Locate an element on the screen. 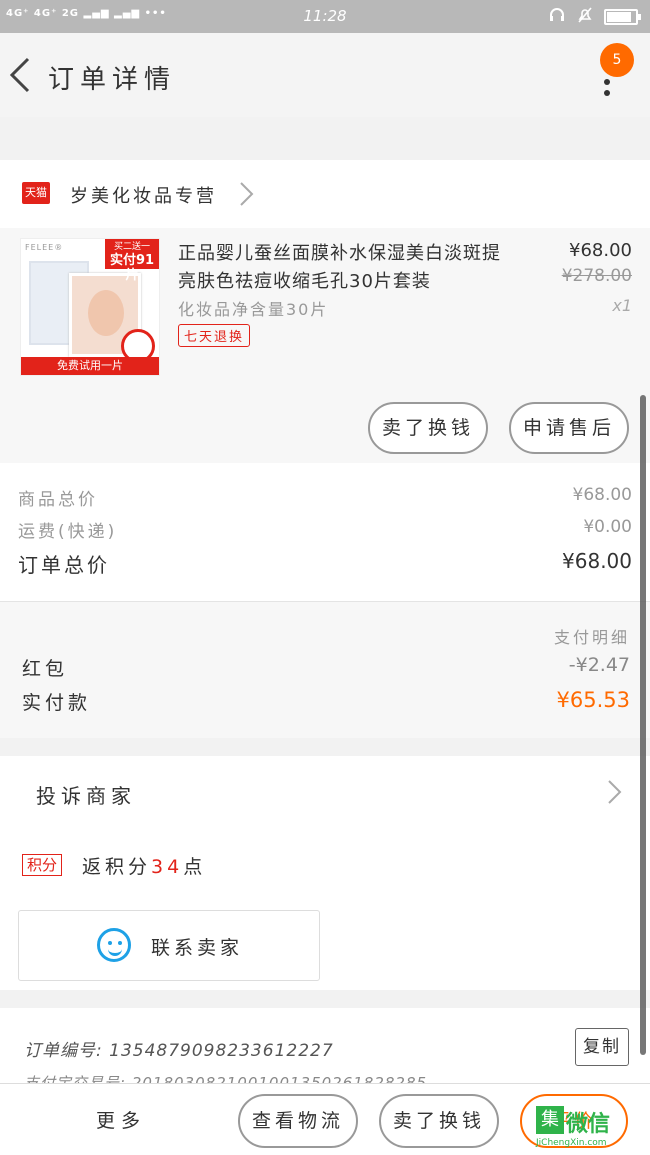 This screenshot has height=1155, width=650. points-tag: 积分 is located at coordinates (42, 865).